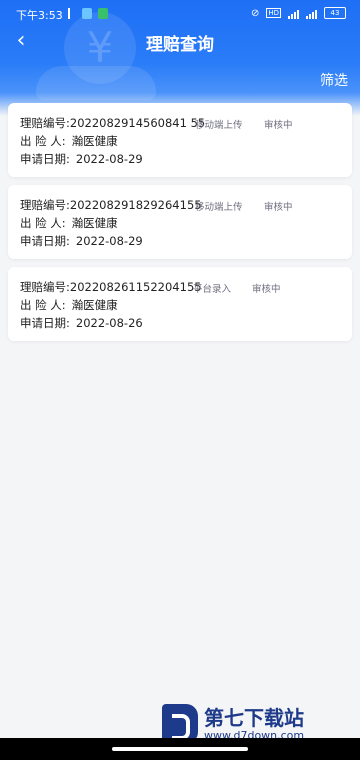 This screenshot has width=360, height=760. What do you see at coordinates (293, 13) in the screenshot?
I see `signal-icon` at bounding box center [293, 13].